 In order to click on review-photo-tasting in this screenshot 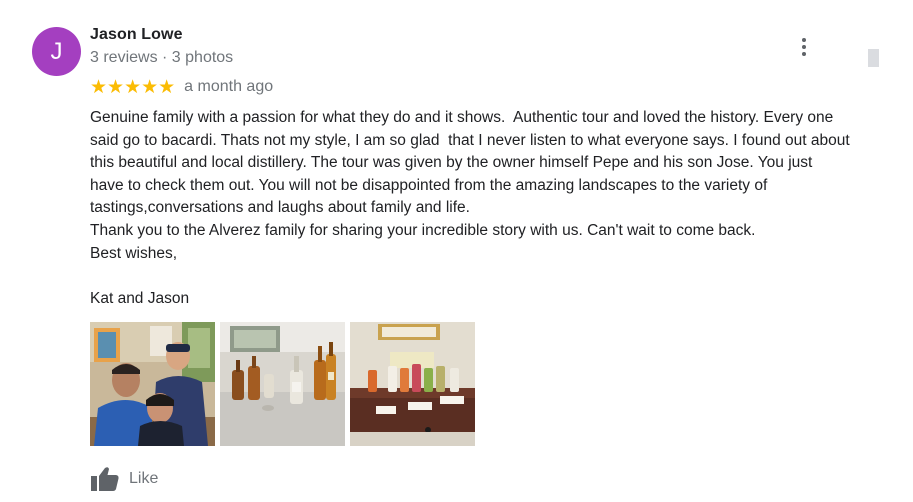, I will do `click(412, 384)`.